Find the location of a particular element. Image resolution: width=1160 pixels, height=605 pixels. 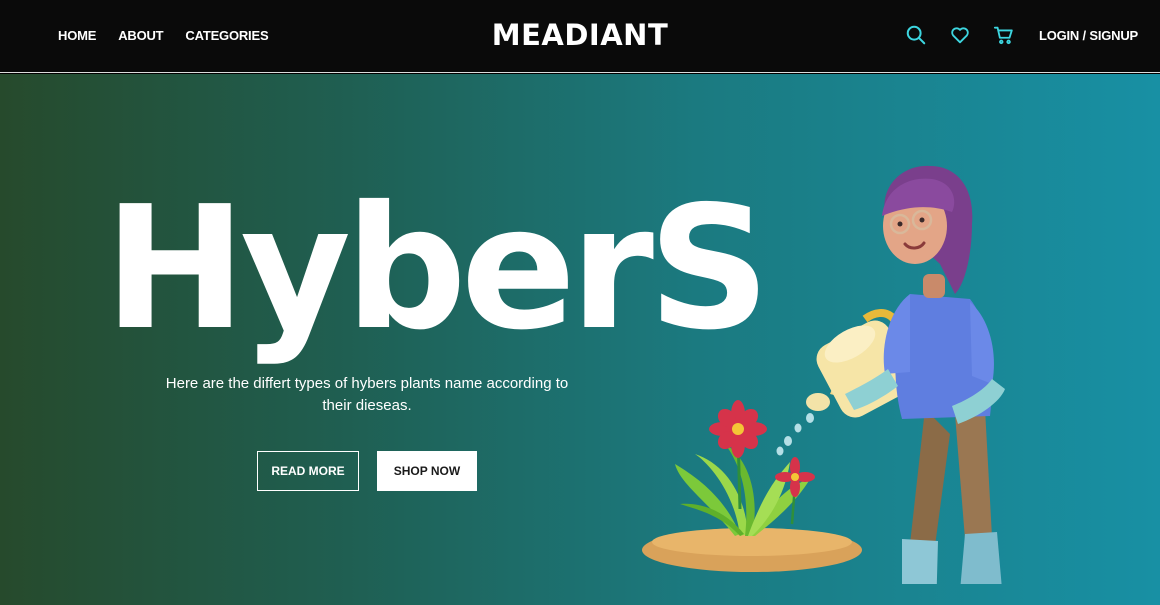

login-signup-link: LOGIN / SIGNUP is located at coordinates (1088, 35).